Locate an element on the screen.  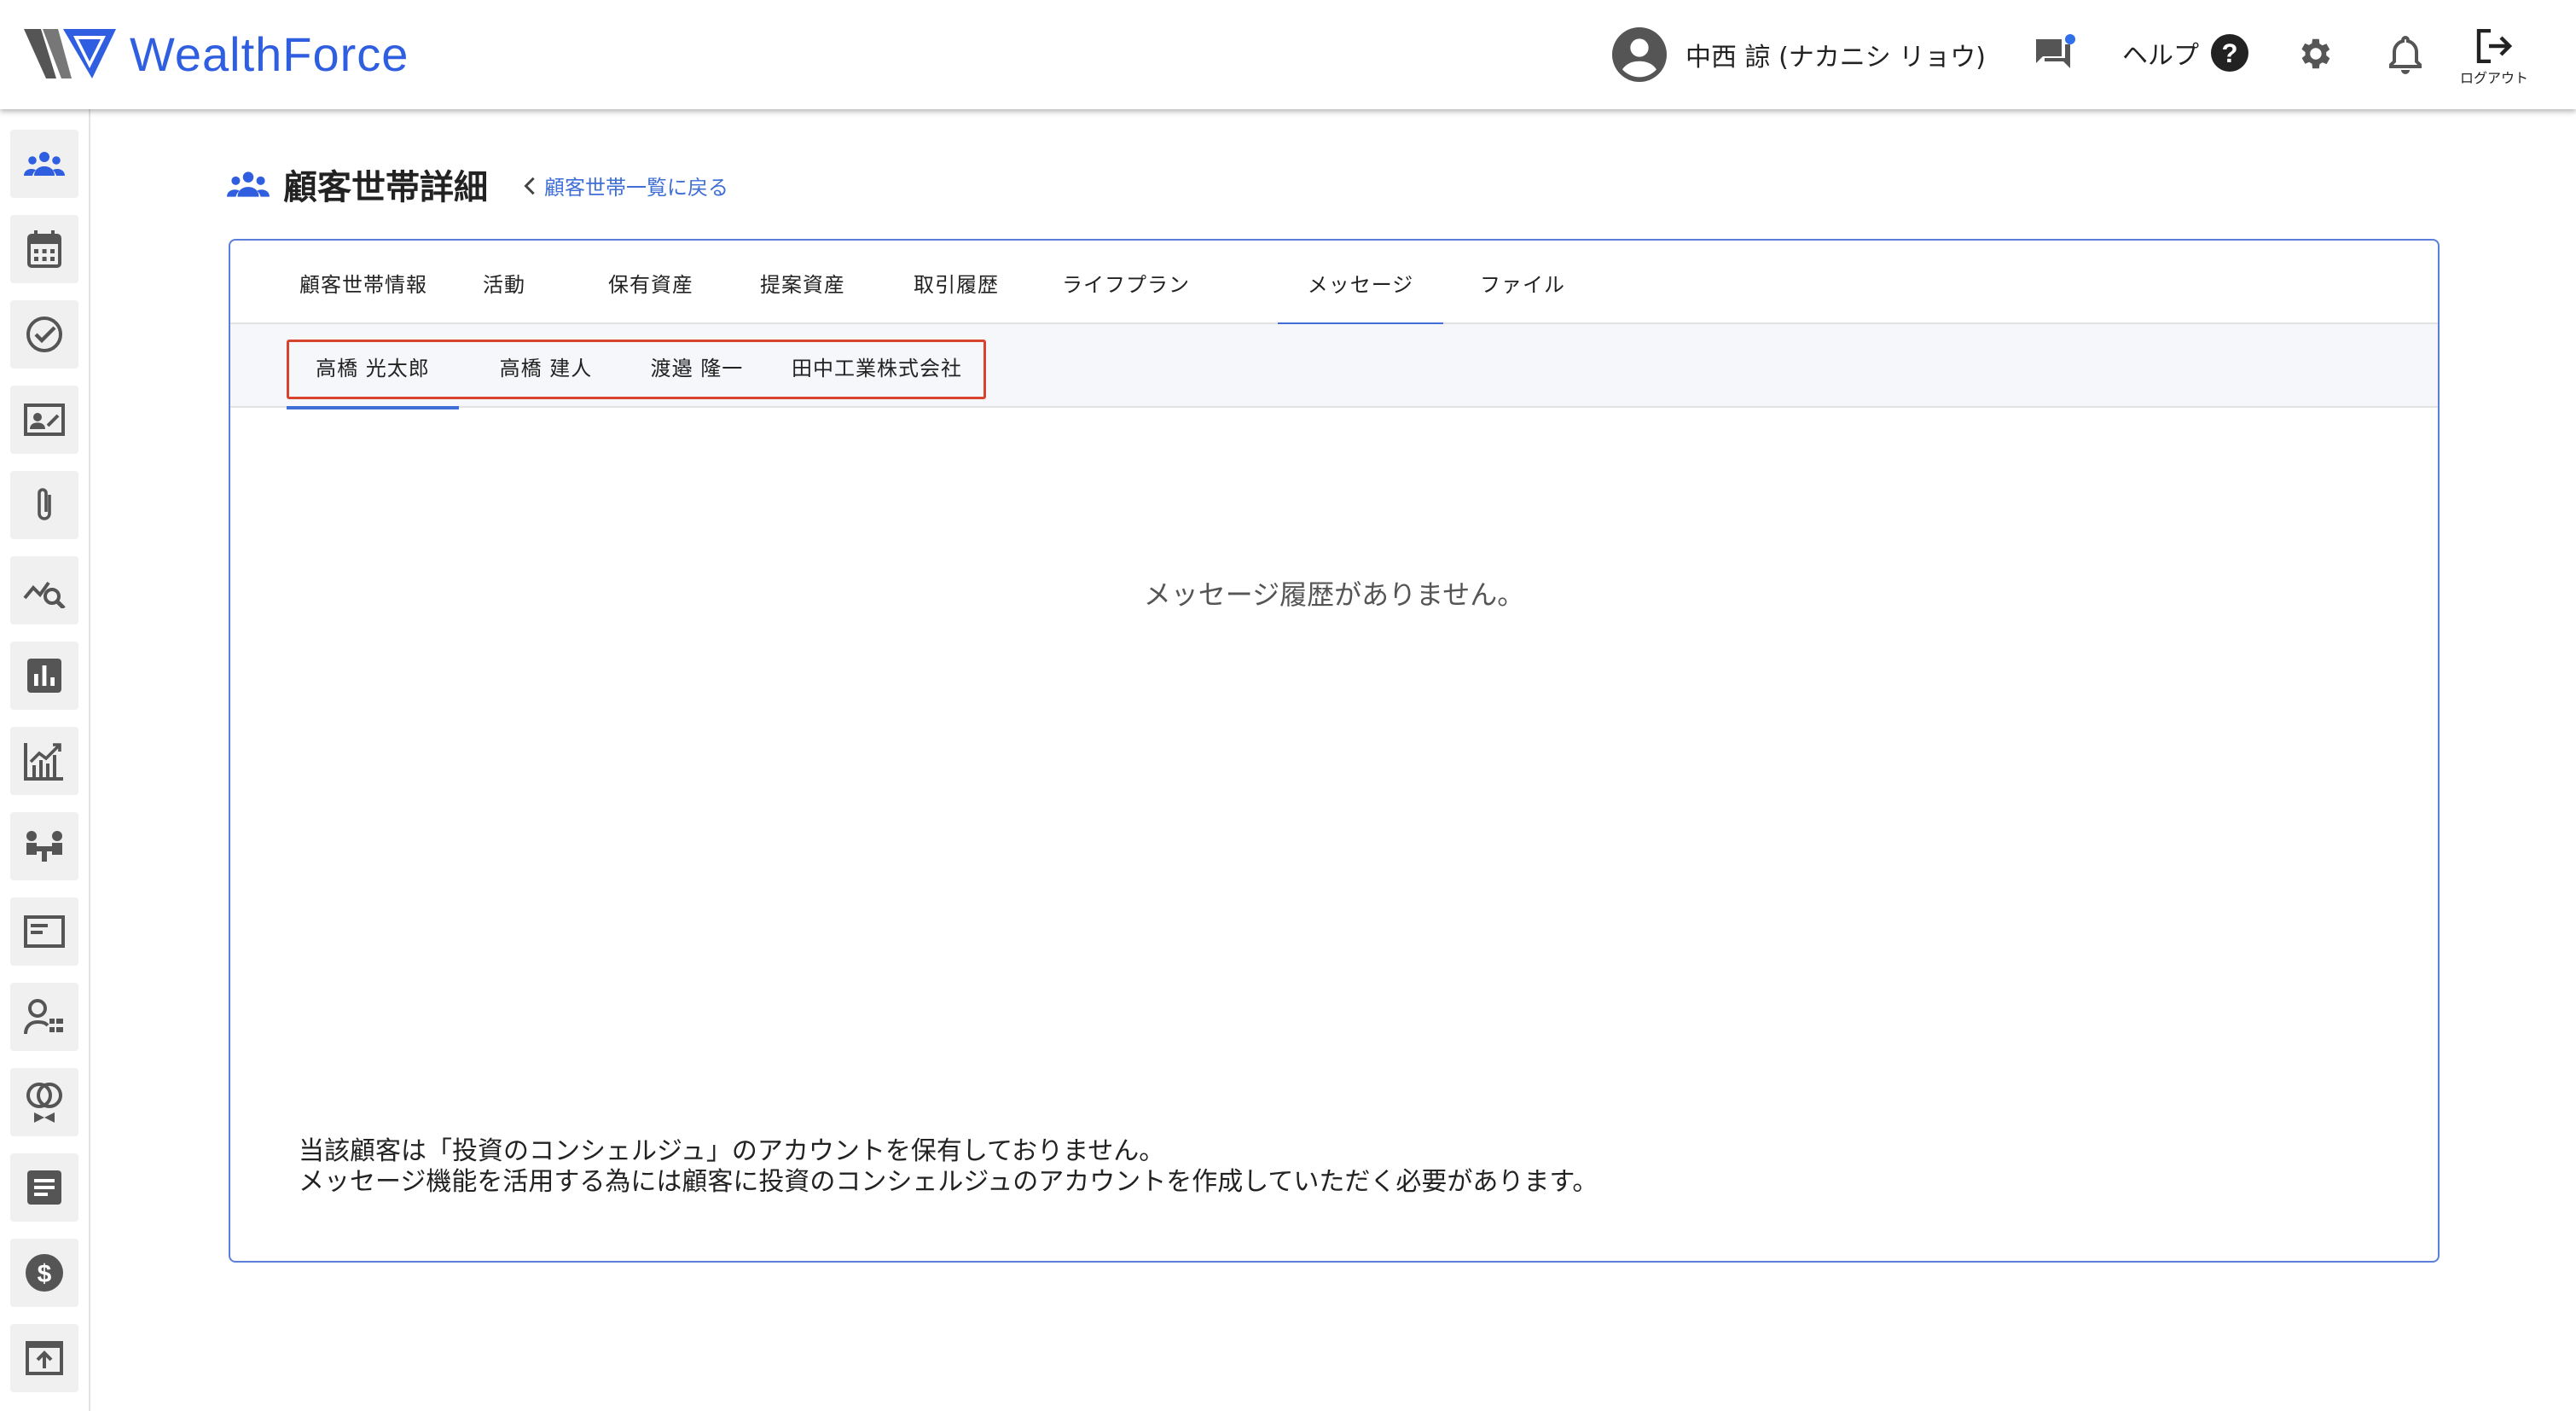
sidebar-item-households is located at coordinates (44, 164).